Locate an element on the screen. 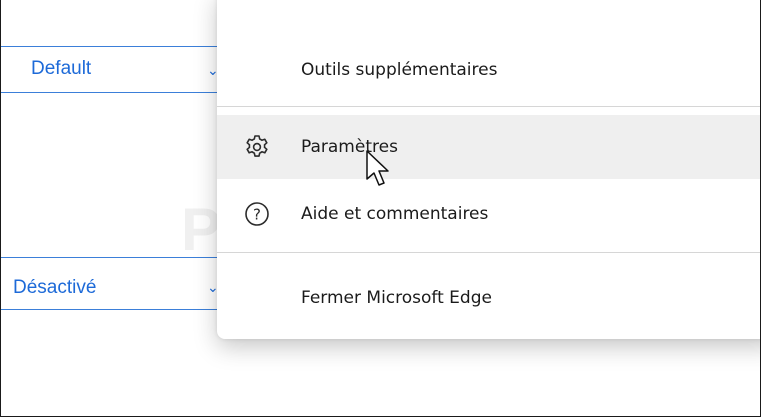 The width and height of the screenshot is (761, 418). gear-icon is located at coordinates (257, 146).